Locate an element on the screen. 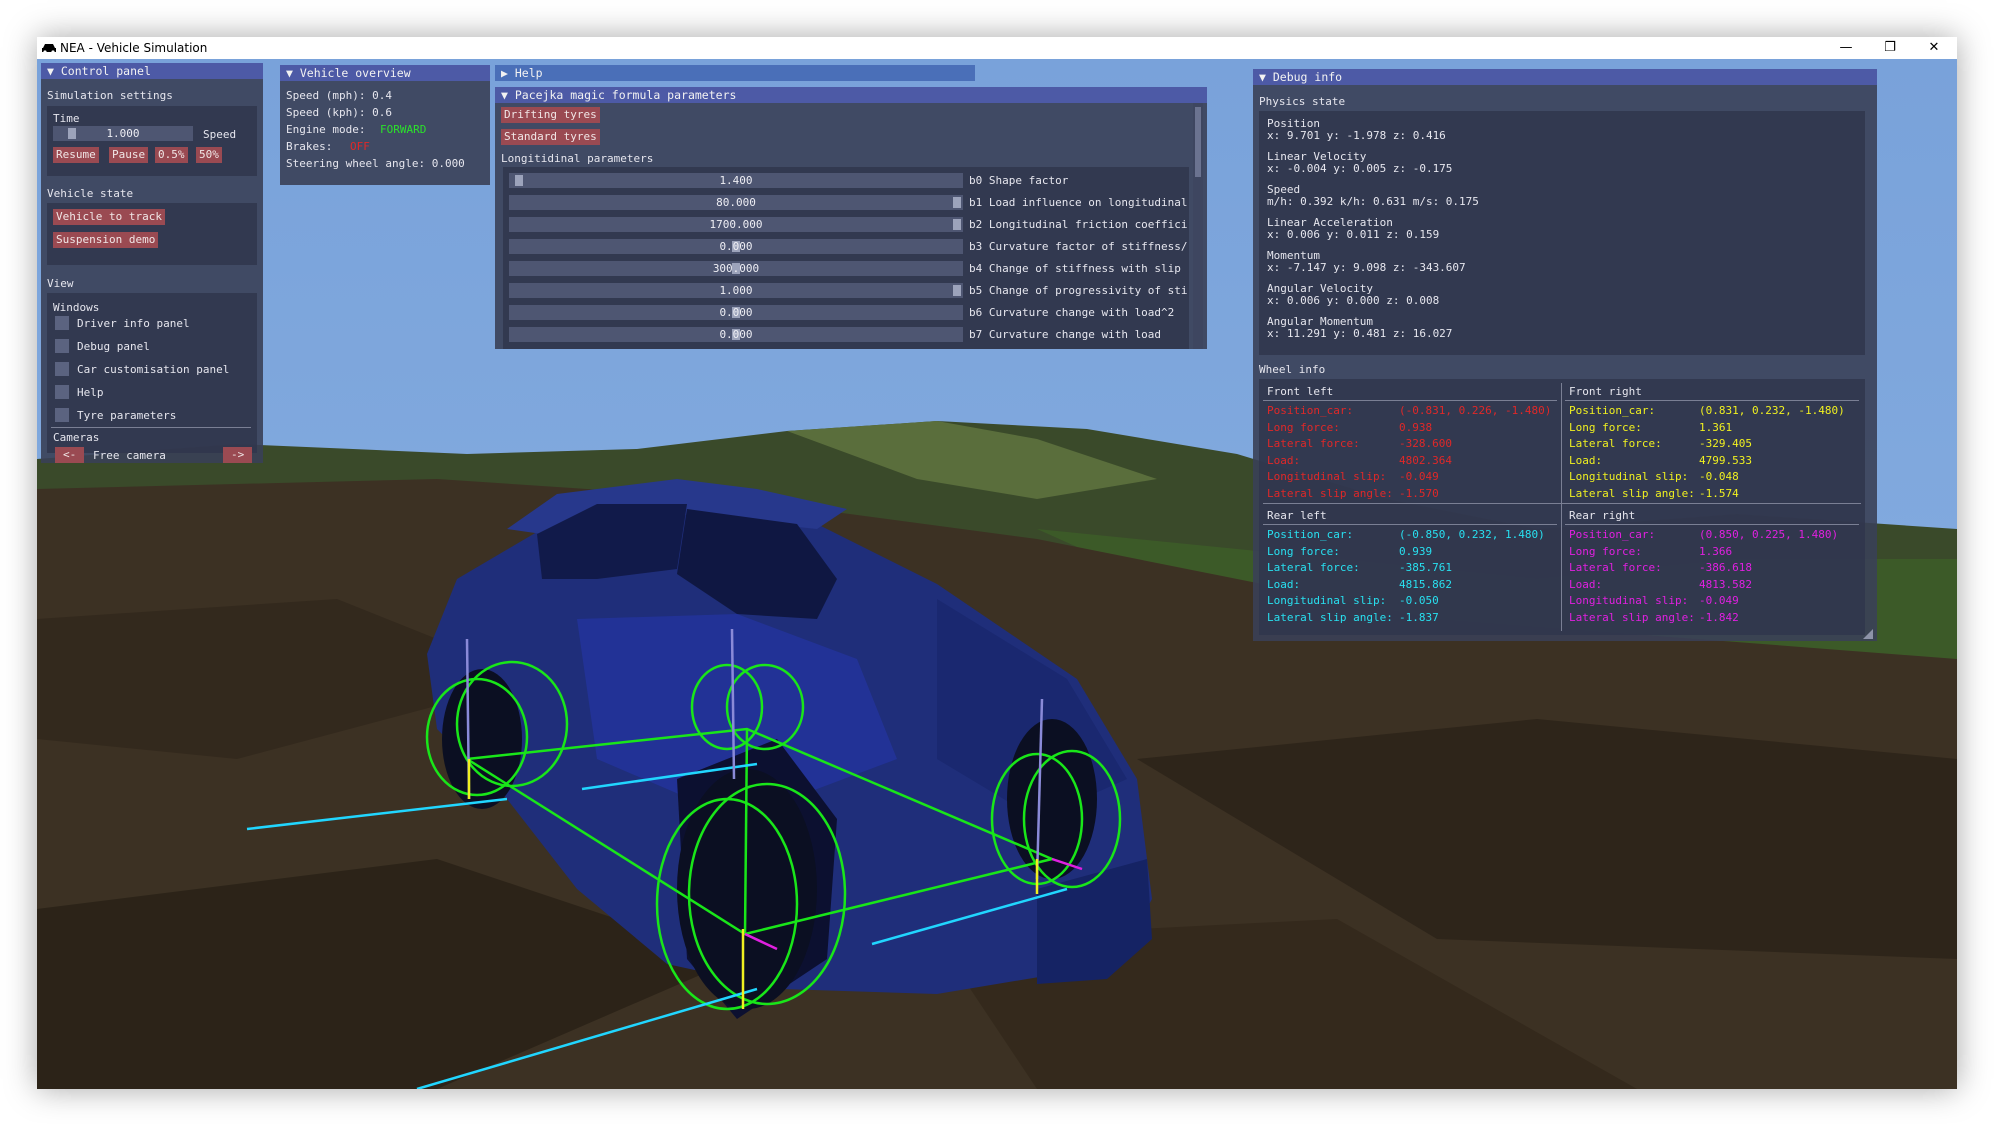  wheel-value: -1.837 is located at coordinates (1419, 617).